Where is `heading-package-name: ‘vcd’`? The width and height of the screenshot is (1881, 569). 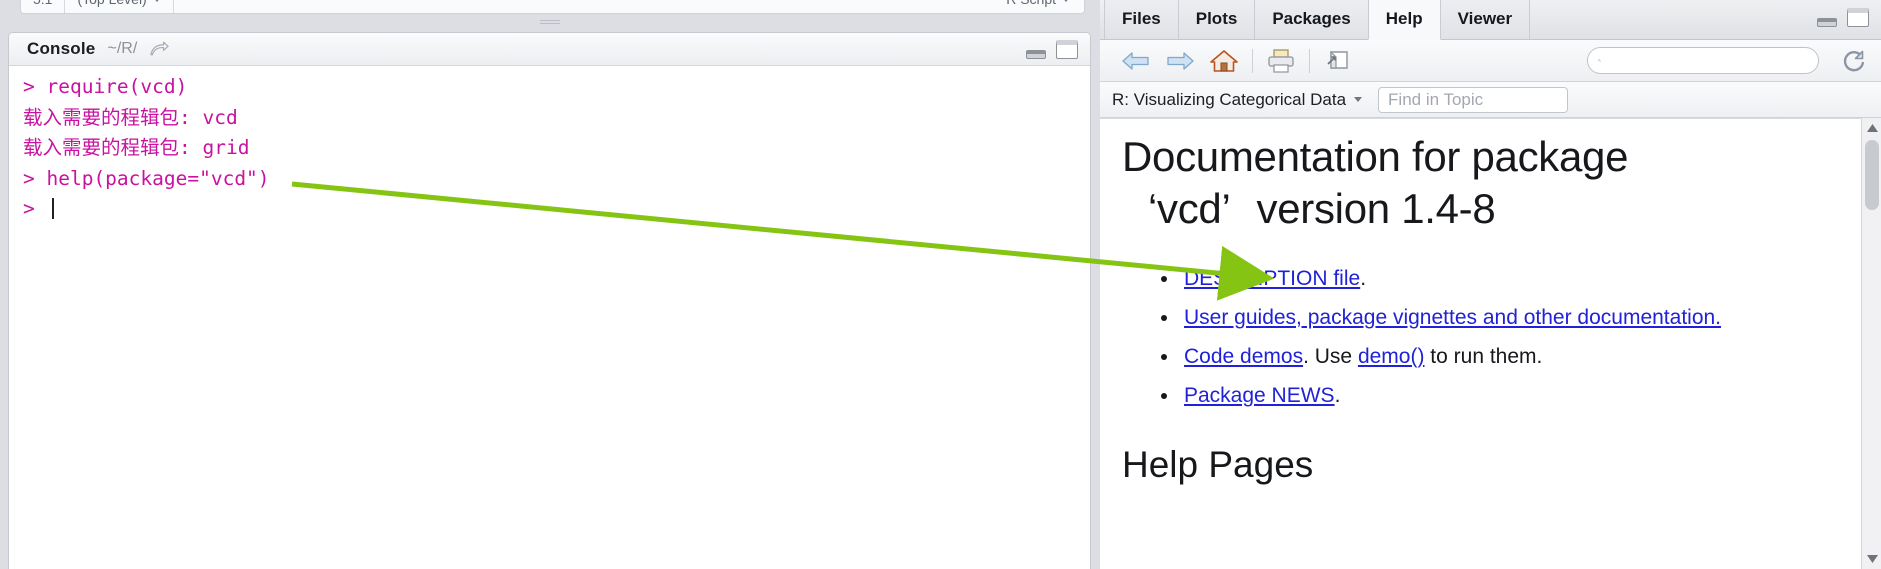 heading-package-name: ‘vcd’ is located at coordinates (1189, 208).